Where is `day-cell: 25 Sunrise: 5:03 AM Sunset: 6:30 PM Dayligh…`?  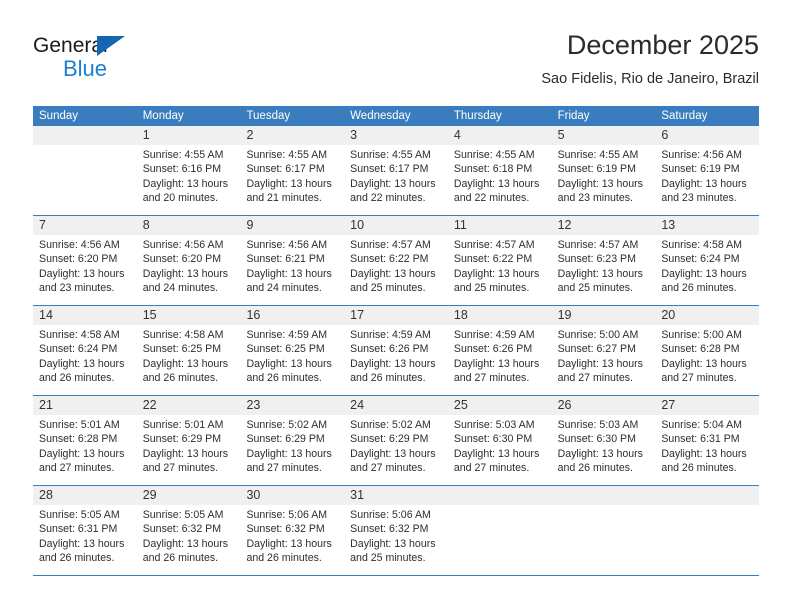 day-cell: 25 Sunrise: 5:03 AM Sunset: 6:30 PM Dayligh… is located at coordinates (499, 440).